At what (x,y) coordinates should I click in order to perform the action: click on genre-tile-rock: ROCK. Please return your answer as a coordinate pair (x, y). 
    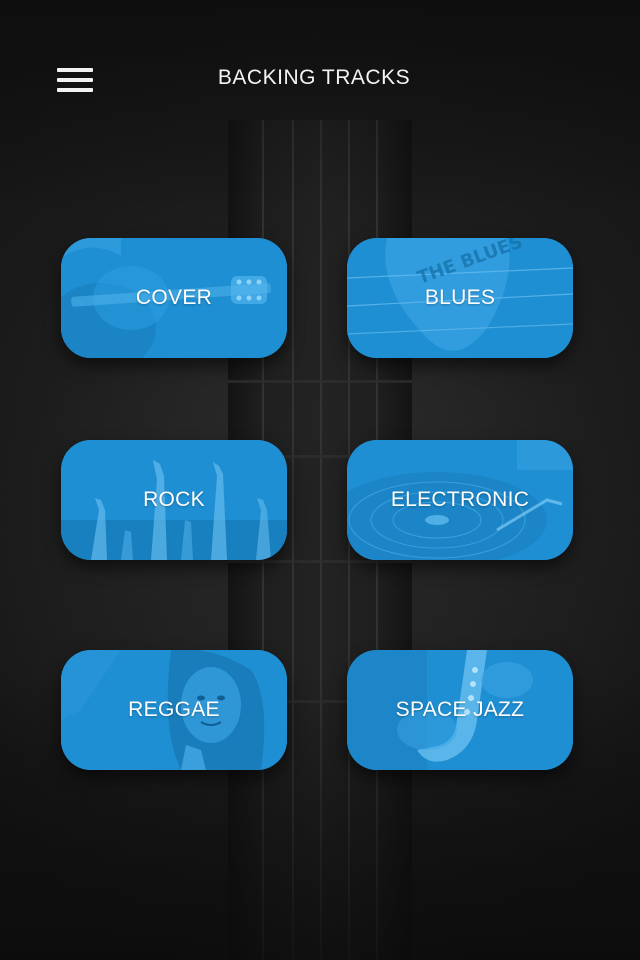
    Looking at the image, I should click on (174, 500).